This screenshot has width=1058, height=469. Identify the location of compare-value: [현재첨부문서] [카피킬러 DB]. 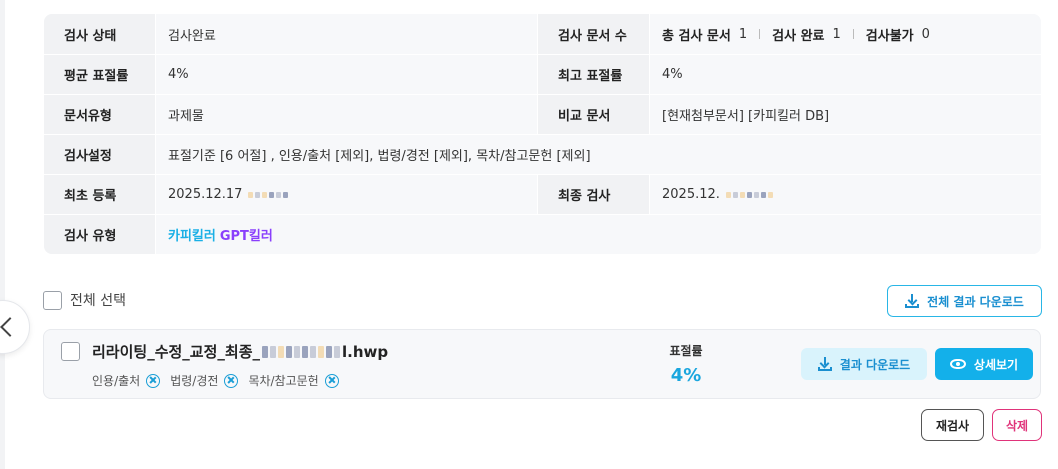
(845, 114).